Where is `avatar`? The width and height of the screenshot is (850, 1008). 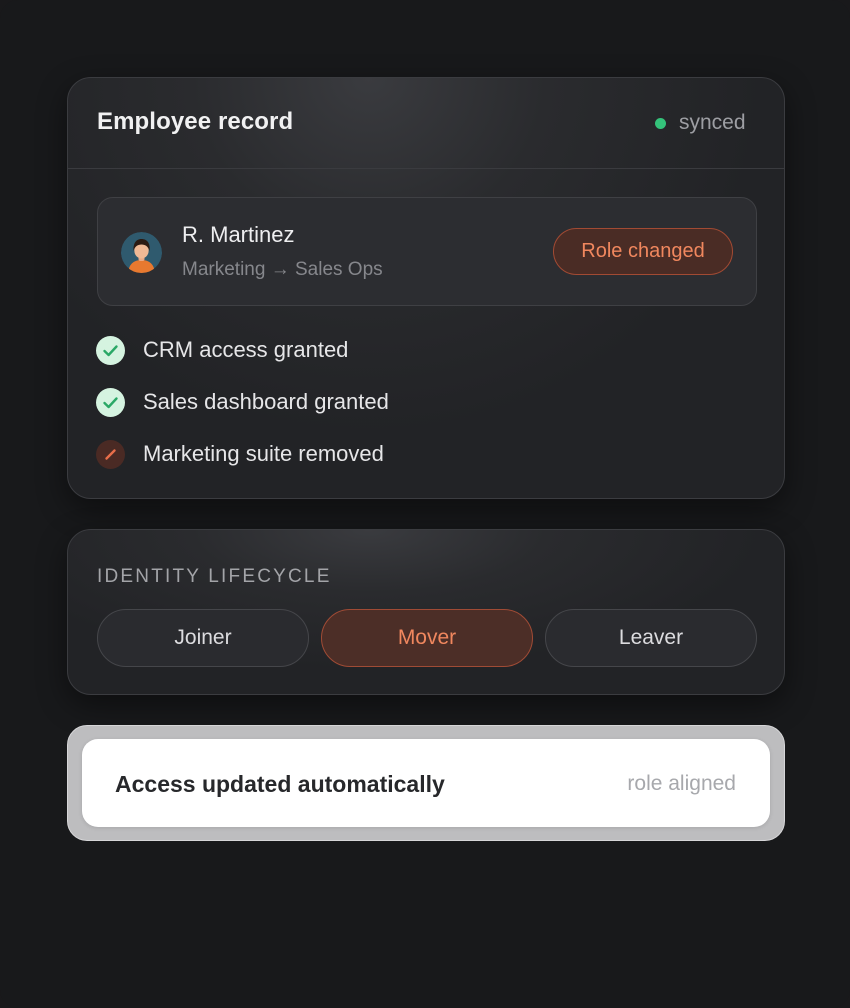 avatar is located at coordinates (141, 252).